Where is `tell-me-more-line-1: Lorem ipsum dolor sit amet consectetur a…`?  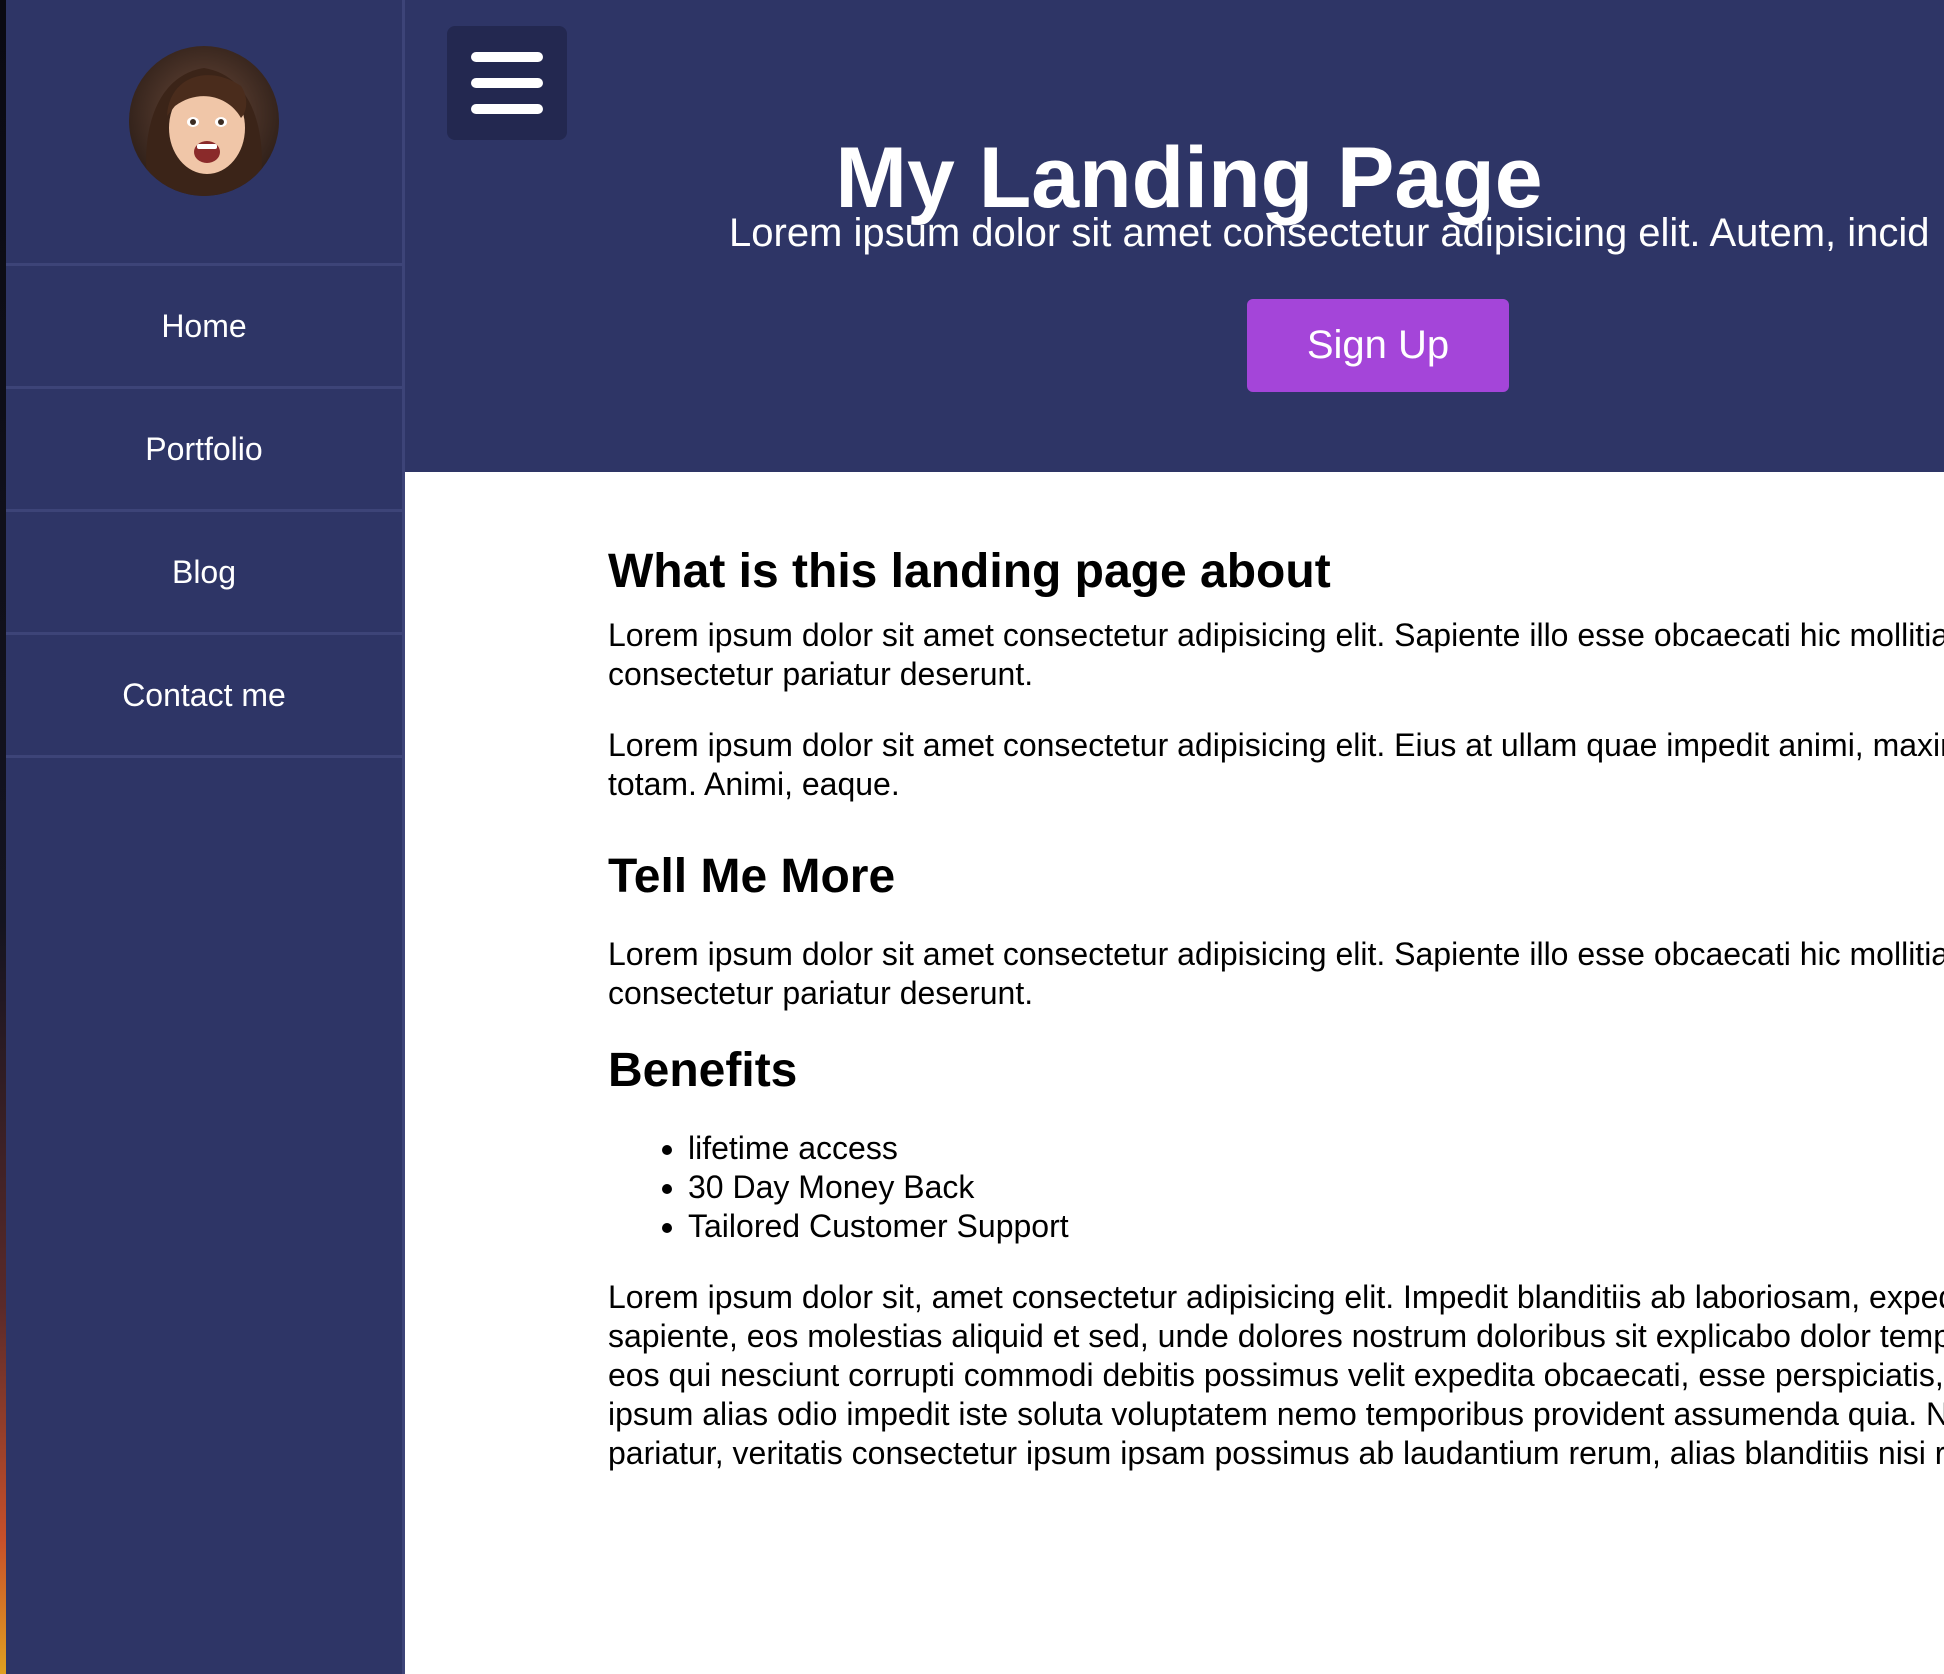 tell-me-more-line-1: Lorem ipsum dolor sit amet consectetur a… is located at coordinates (1276, 954).